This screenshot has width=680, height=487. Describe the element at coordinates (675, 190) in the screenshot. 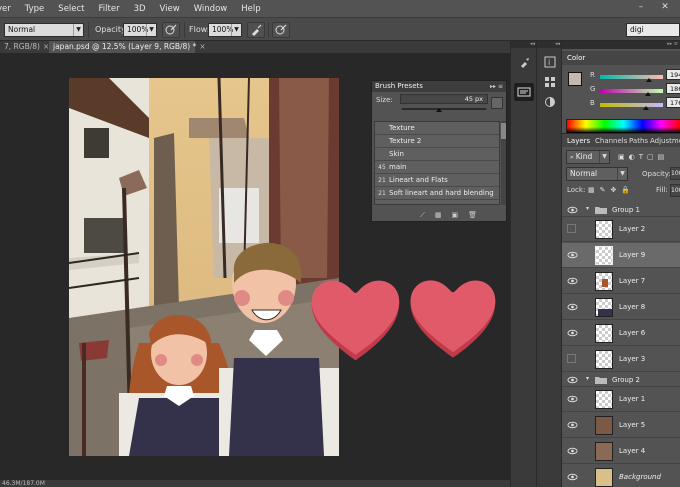

I see `fill-field: 100` at that location.